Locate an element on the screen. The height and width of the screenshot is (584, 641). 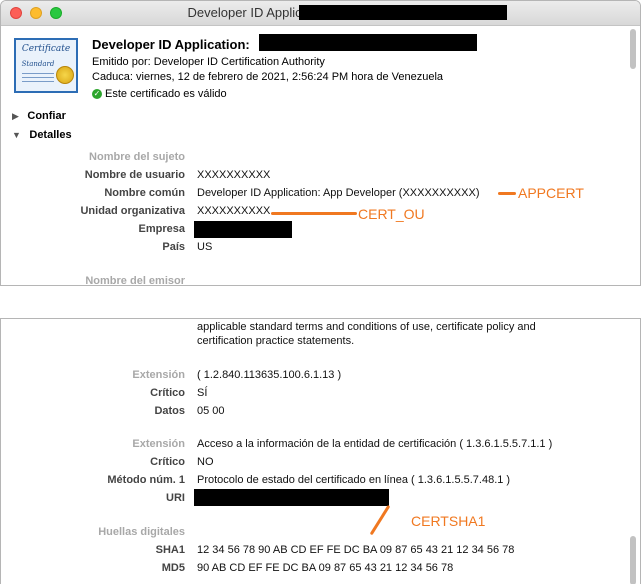
certificate-icon: Certificate Standard is located at coordinates (46, 65).